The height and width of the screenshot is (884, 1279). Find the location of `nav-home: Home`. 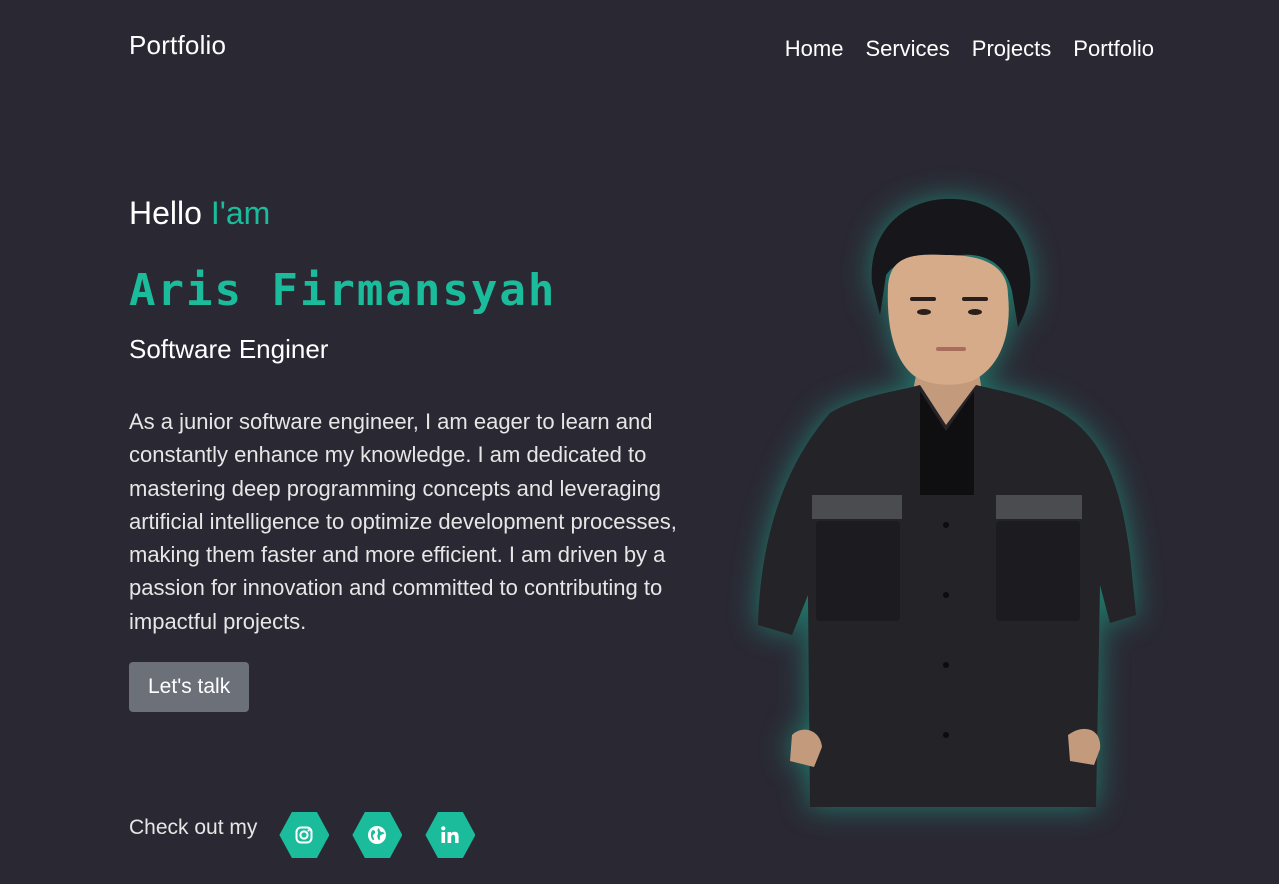

nav-home: Home is located at coordinates (814, 49).